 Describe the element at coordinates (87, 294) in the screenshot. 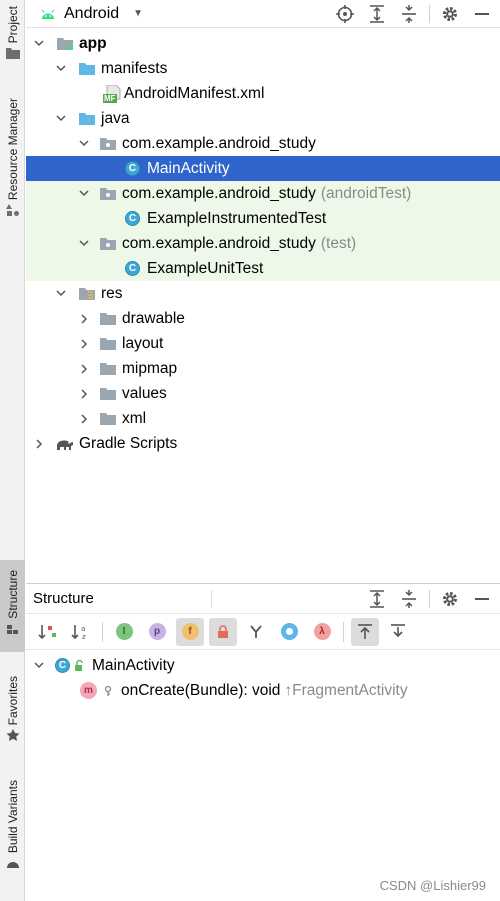

I see `resource-folder-icon` at that location.